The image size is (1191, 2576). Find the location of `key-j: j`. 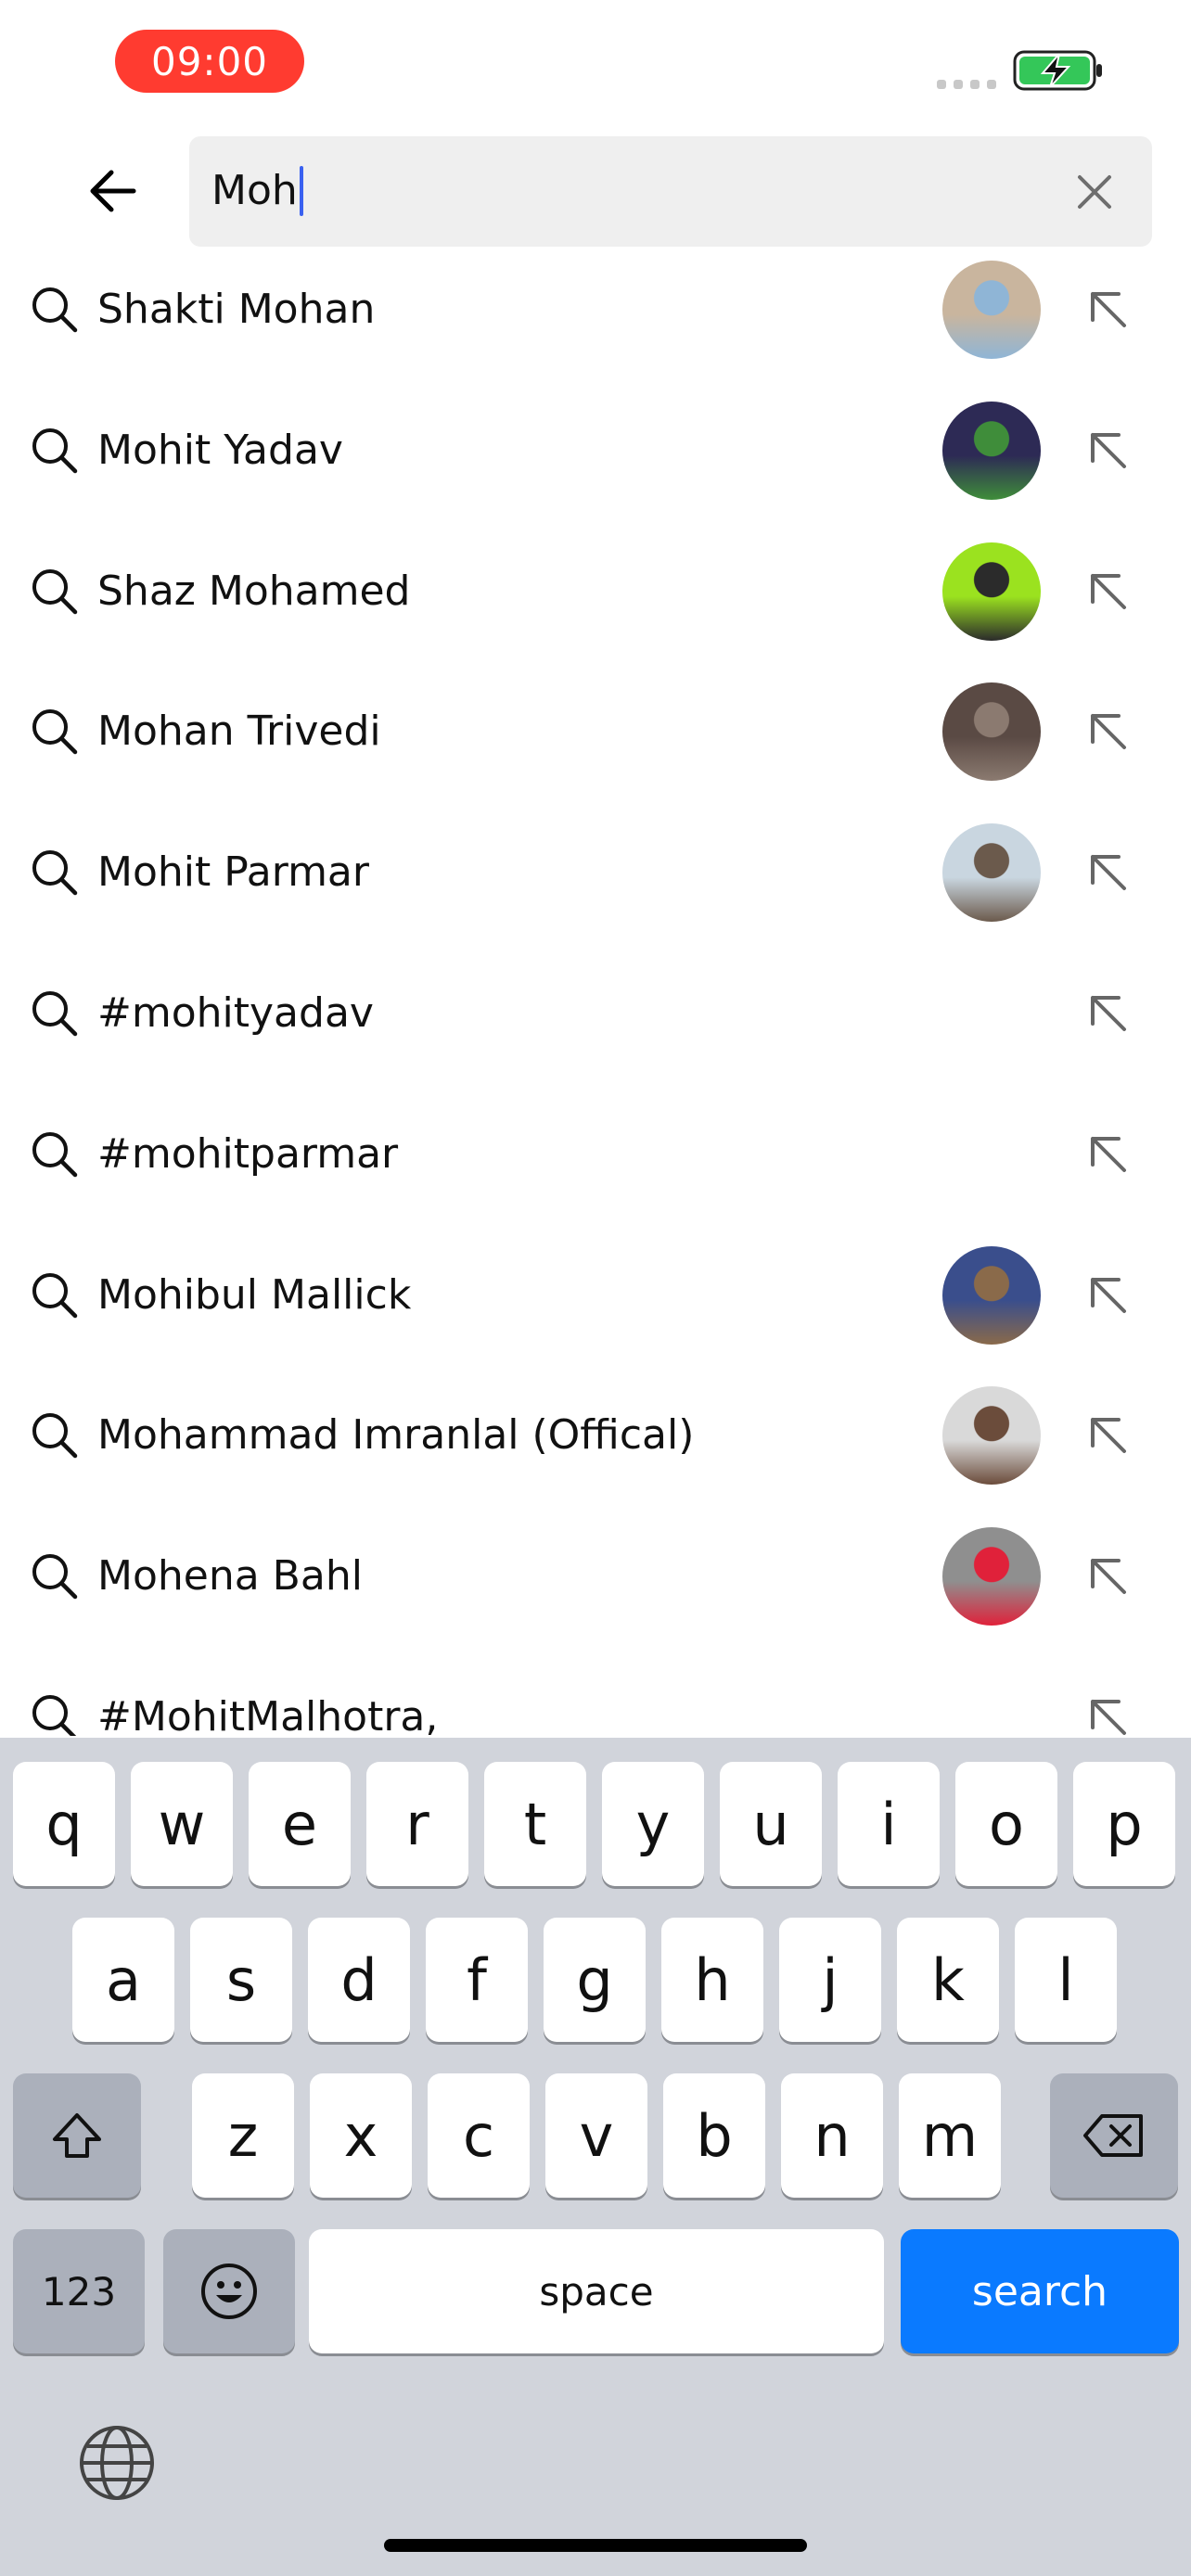

key-j: j is located at coordinates (830, 1980).